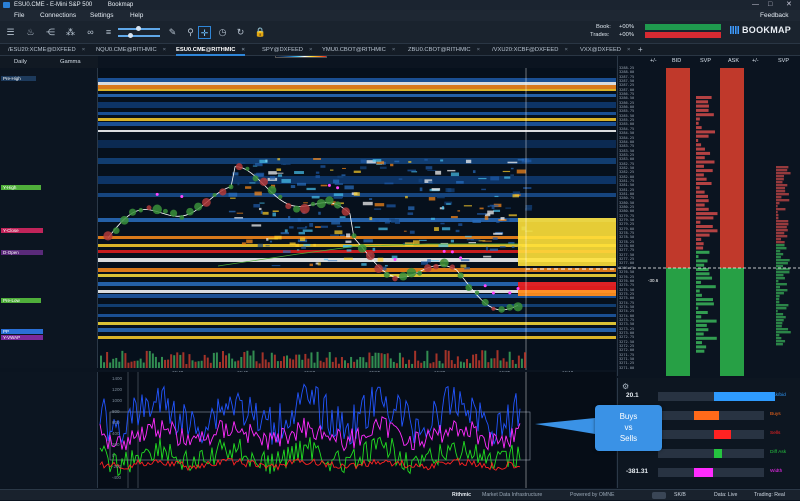 The height and width of the screenshot is (501, 800). What do you see at coordinates (628, 438) in the screenshot?
I see `callout-line: Sells` at bounding box center [628, 438].